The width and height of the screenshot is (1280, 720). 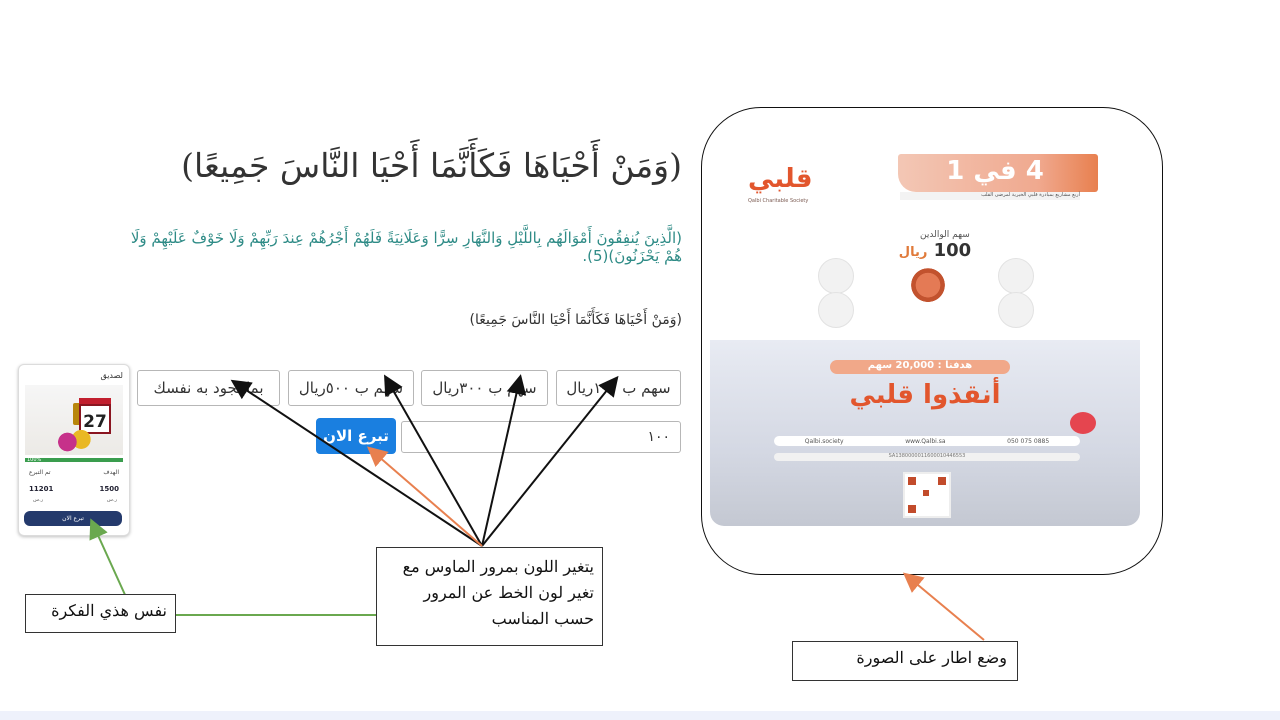 I want to click on arrow-to-card, so click(x=108, y=558).